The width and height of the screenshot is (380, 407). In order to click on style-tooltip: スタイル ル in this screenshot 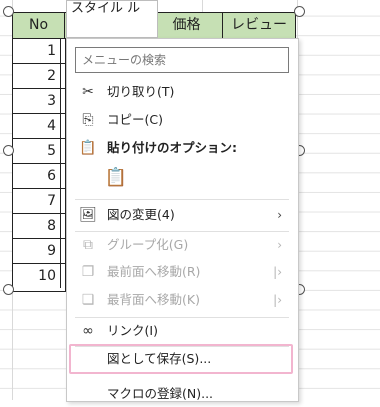, I will do `click(112, 19)`.